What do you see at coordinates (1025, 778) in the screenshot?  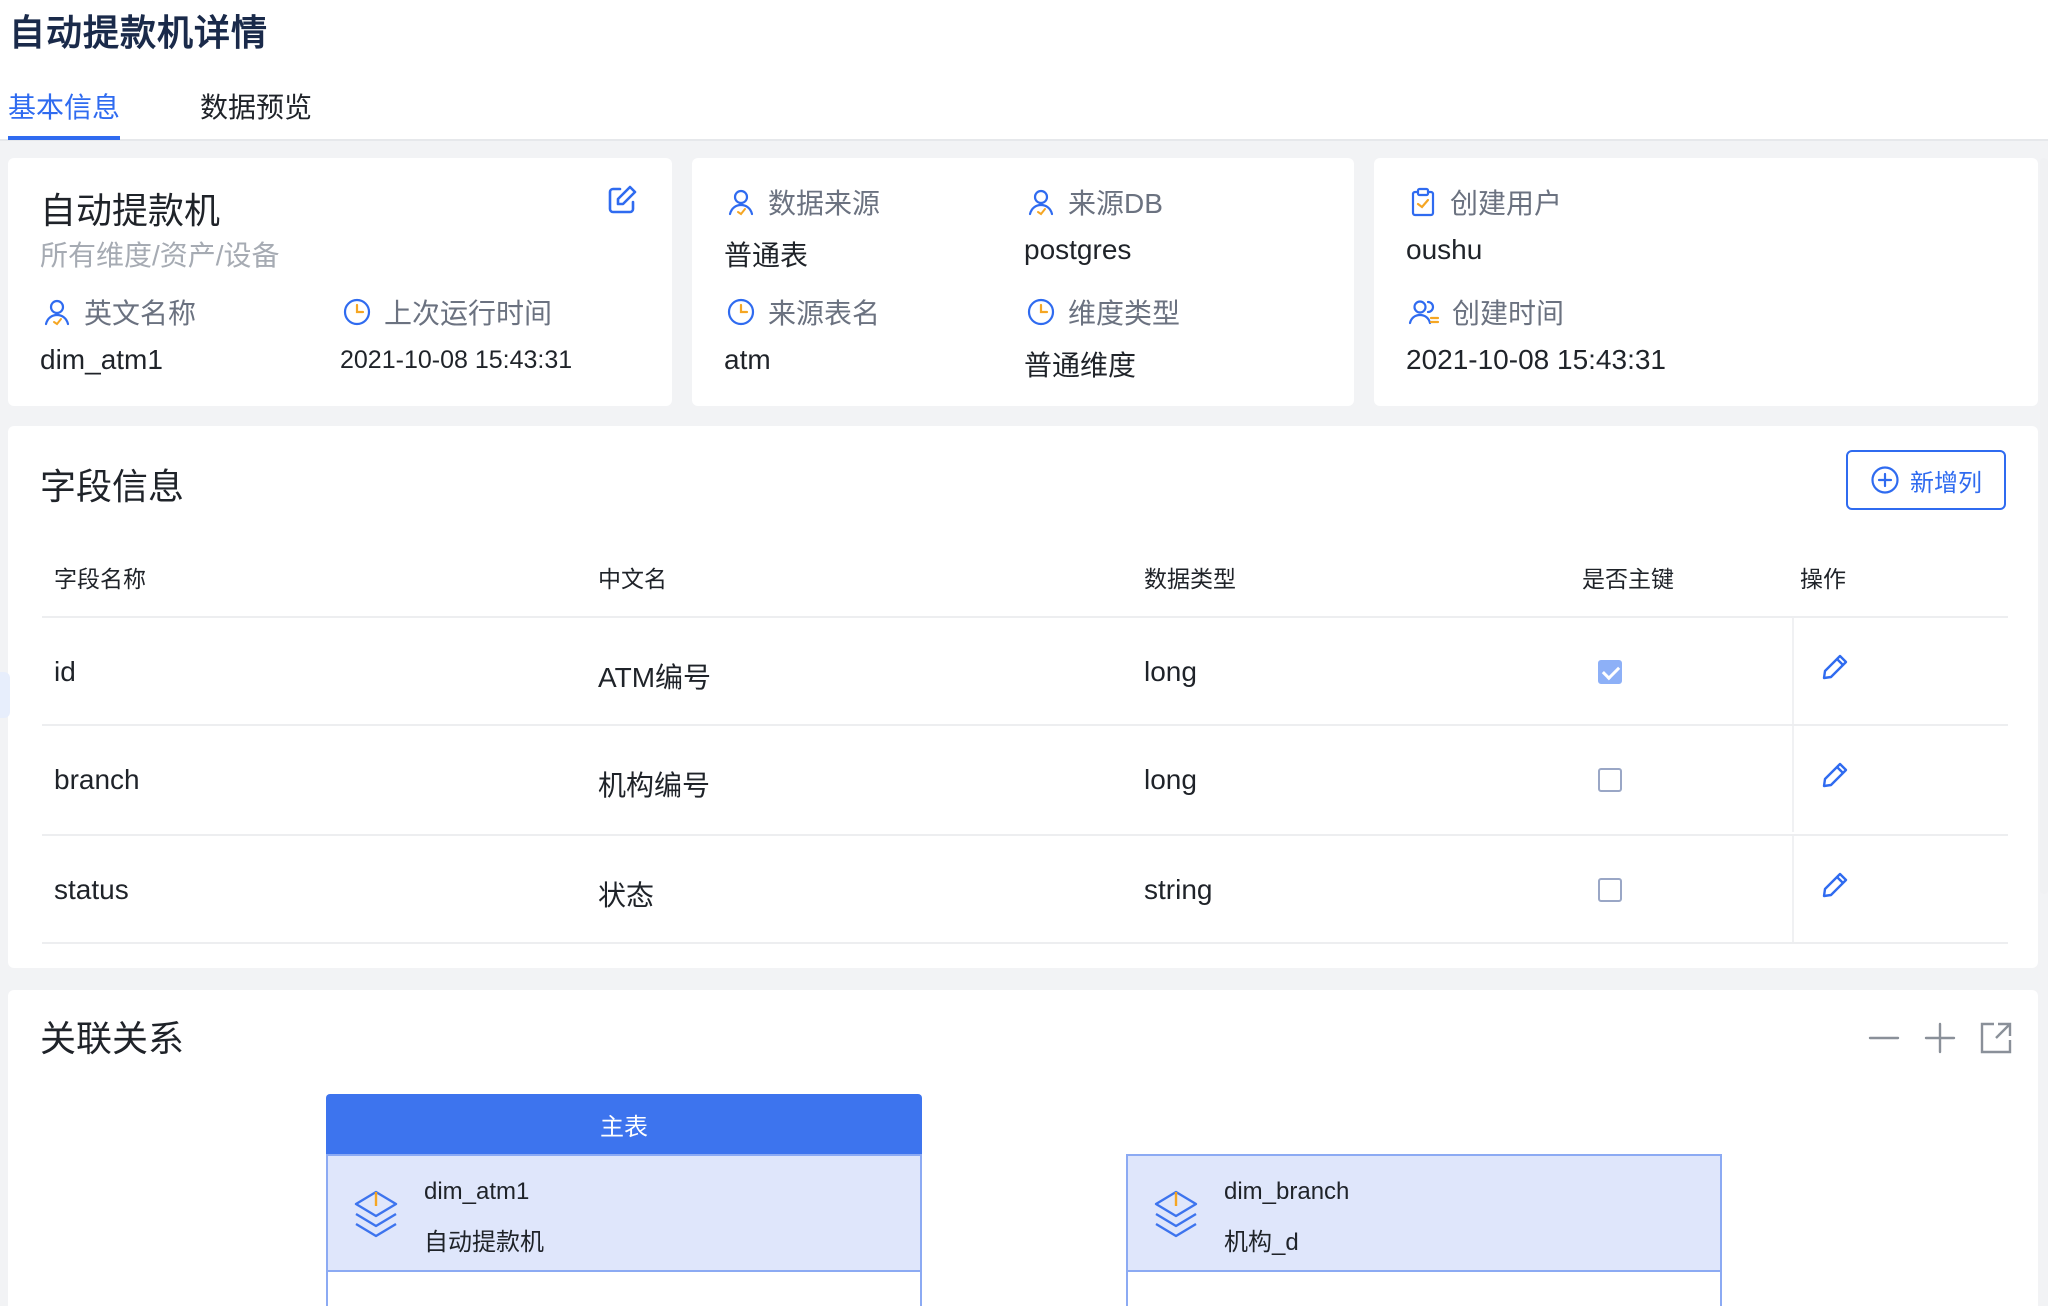 I see `table-row: branch 机构编号 long` at bounding box center [1025, 778].